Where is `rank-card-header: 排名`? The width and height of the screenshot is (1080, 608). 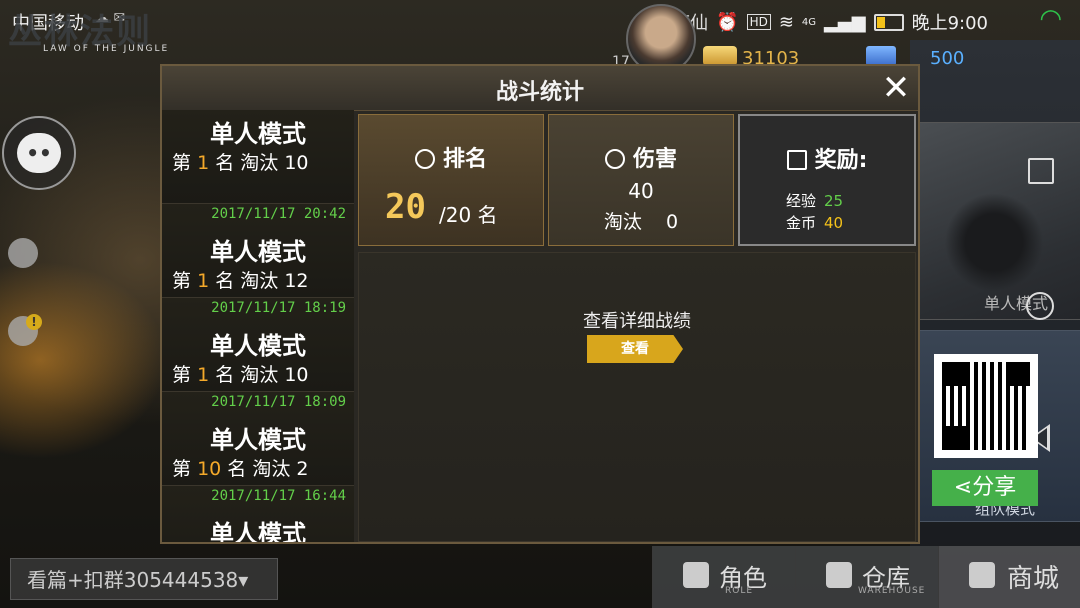 rank-card-header: 排名 is located at coordinates (451, 157).